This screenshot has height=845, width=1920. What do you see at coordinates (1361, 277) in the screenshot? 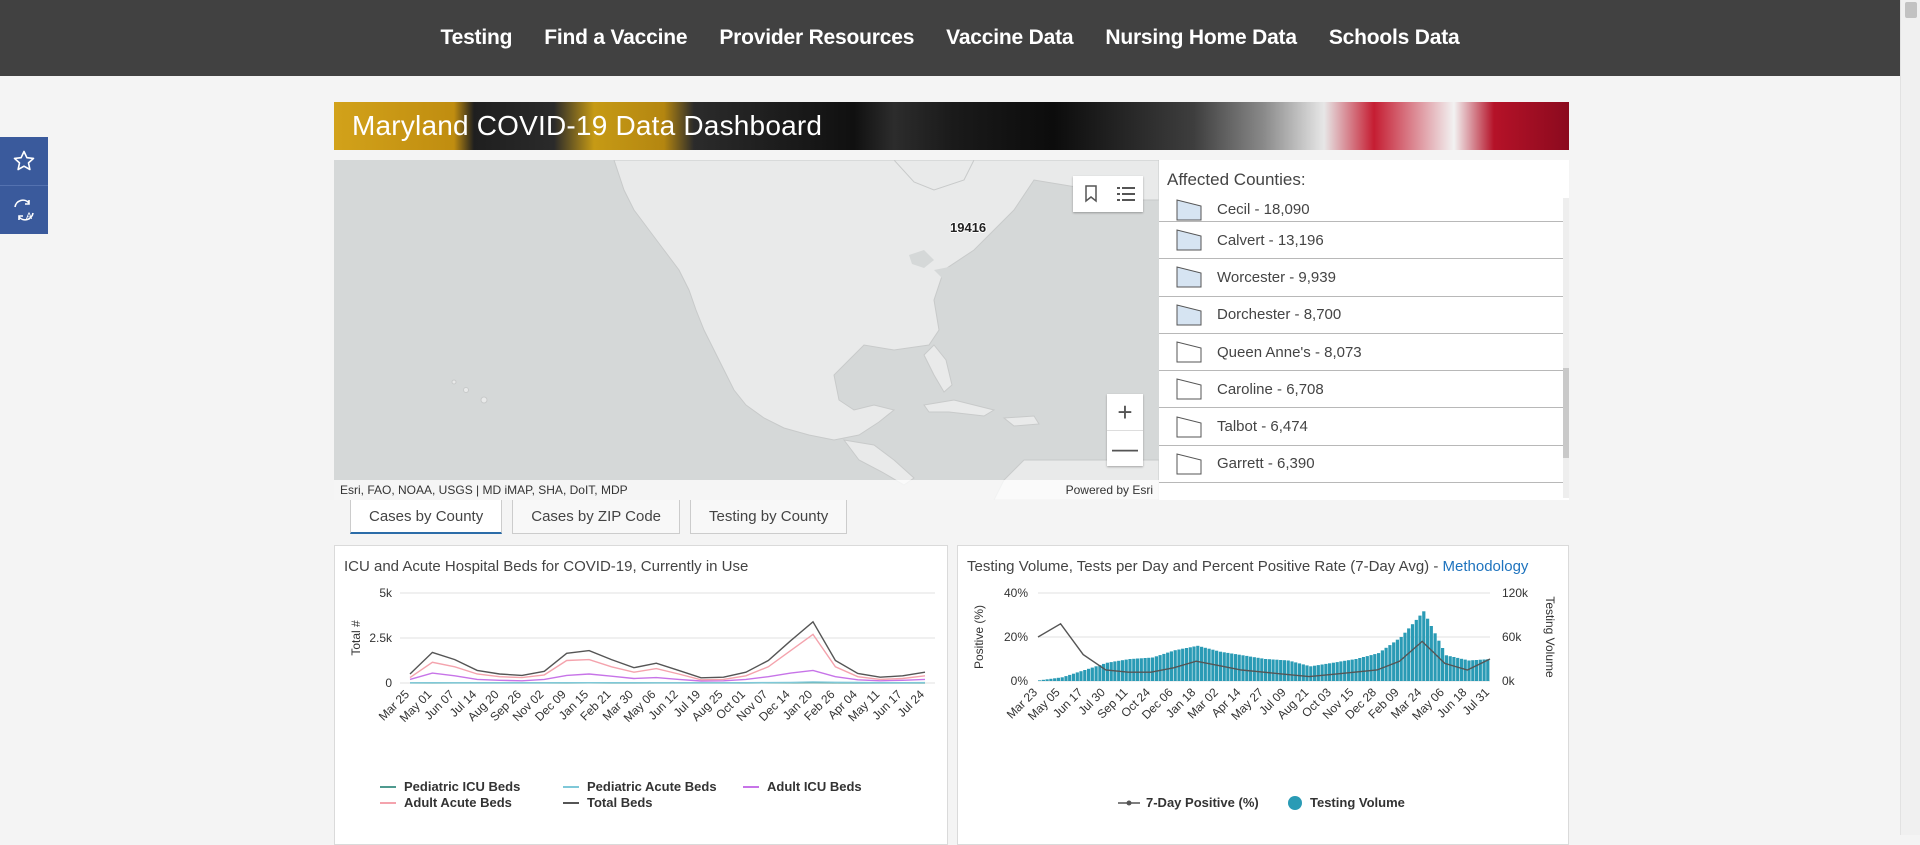
I see `county-item: Worcester - 9,939` at bounding box center [1361, 277].